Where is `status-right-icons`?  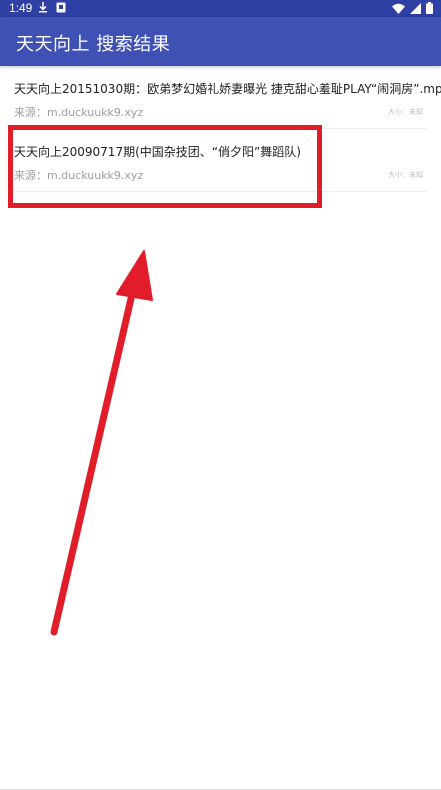 status-right-icons is located at coordinates (412, 8).